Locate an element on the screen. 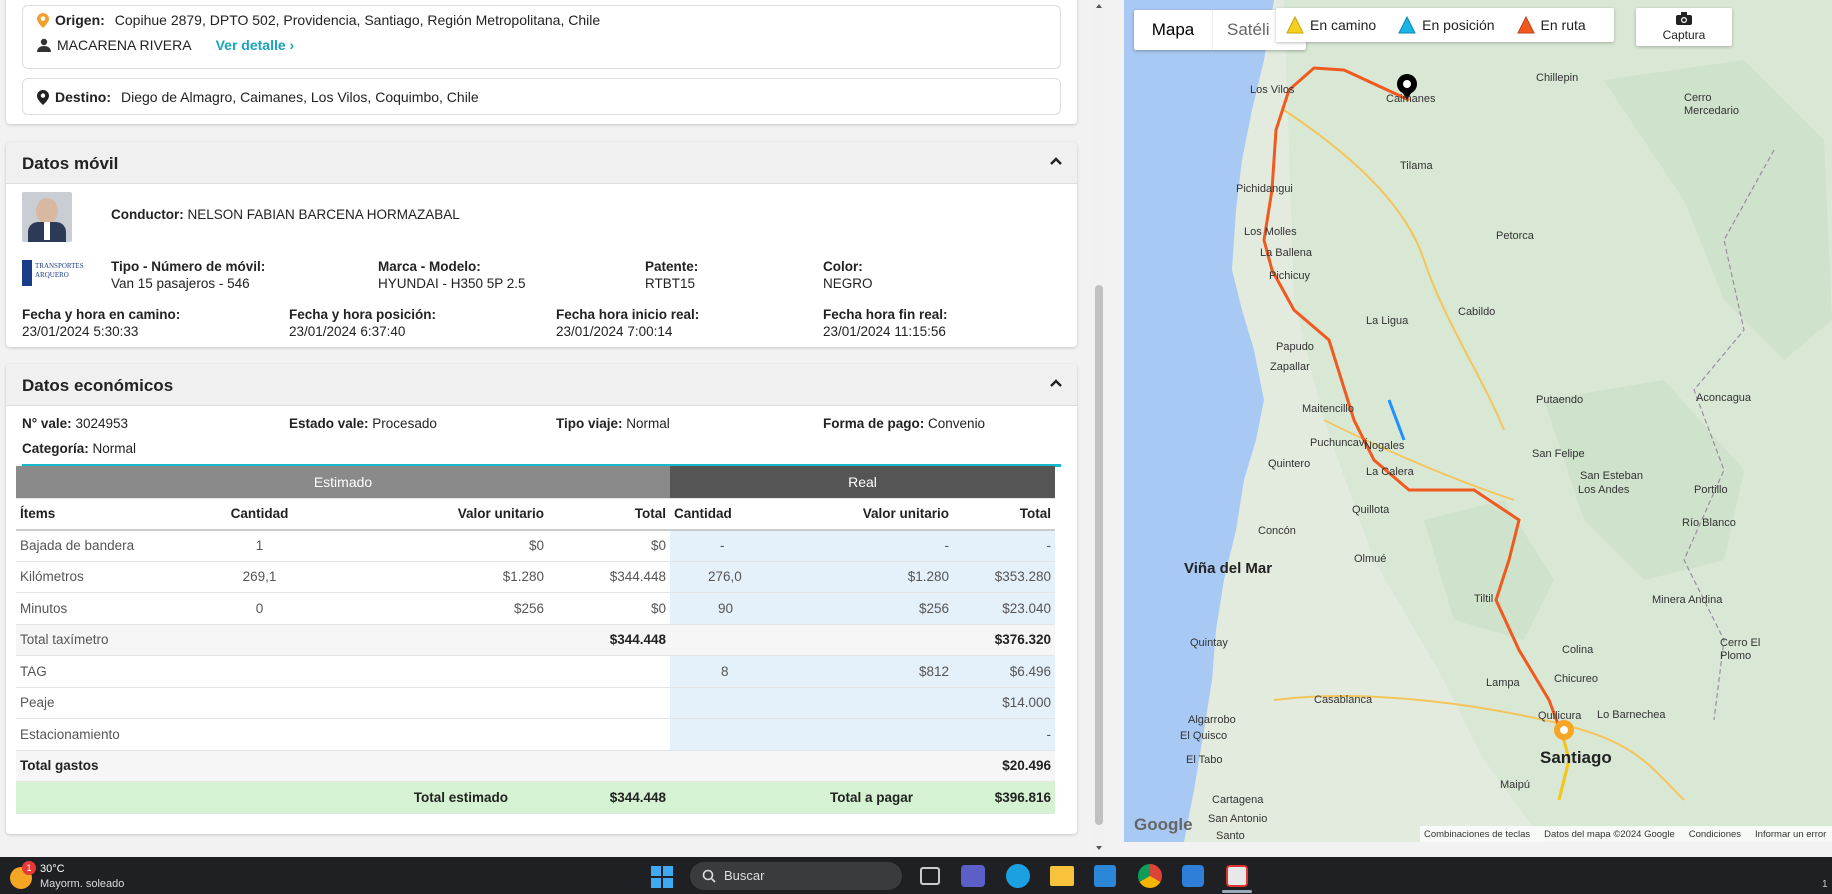 The image size is (1832, 894). map-footer-terms: Condiciones is located at coordinates (1715, 834).